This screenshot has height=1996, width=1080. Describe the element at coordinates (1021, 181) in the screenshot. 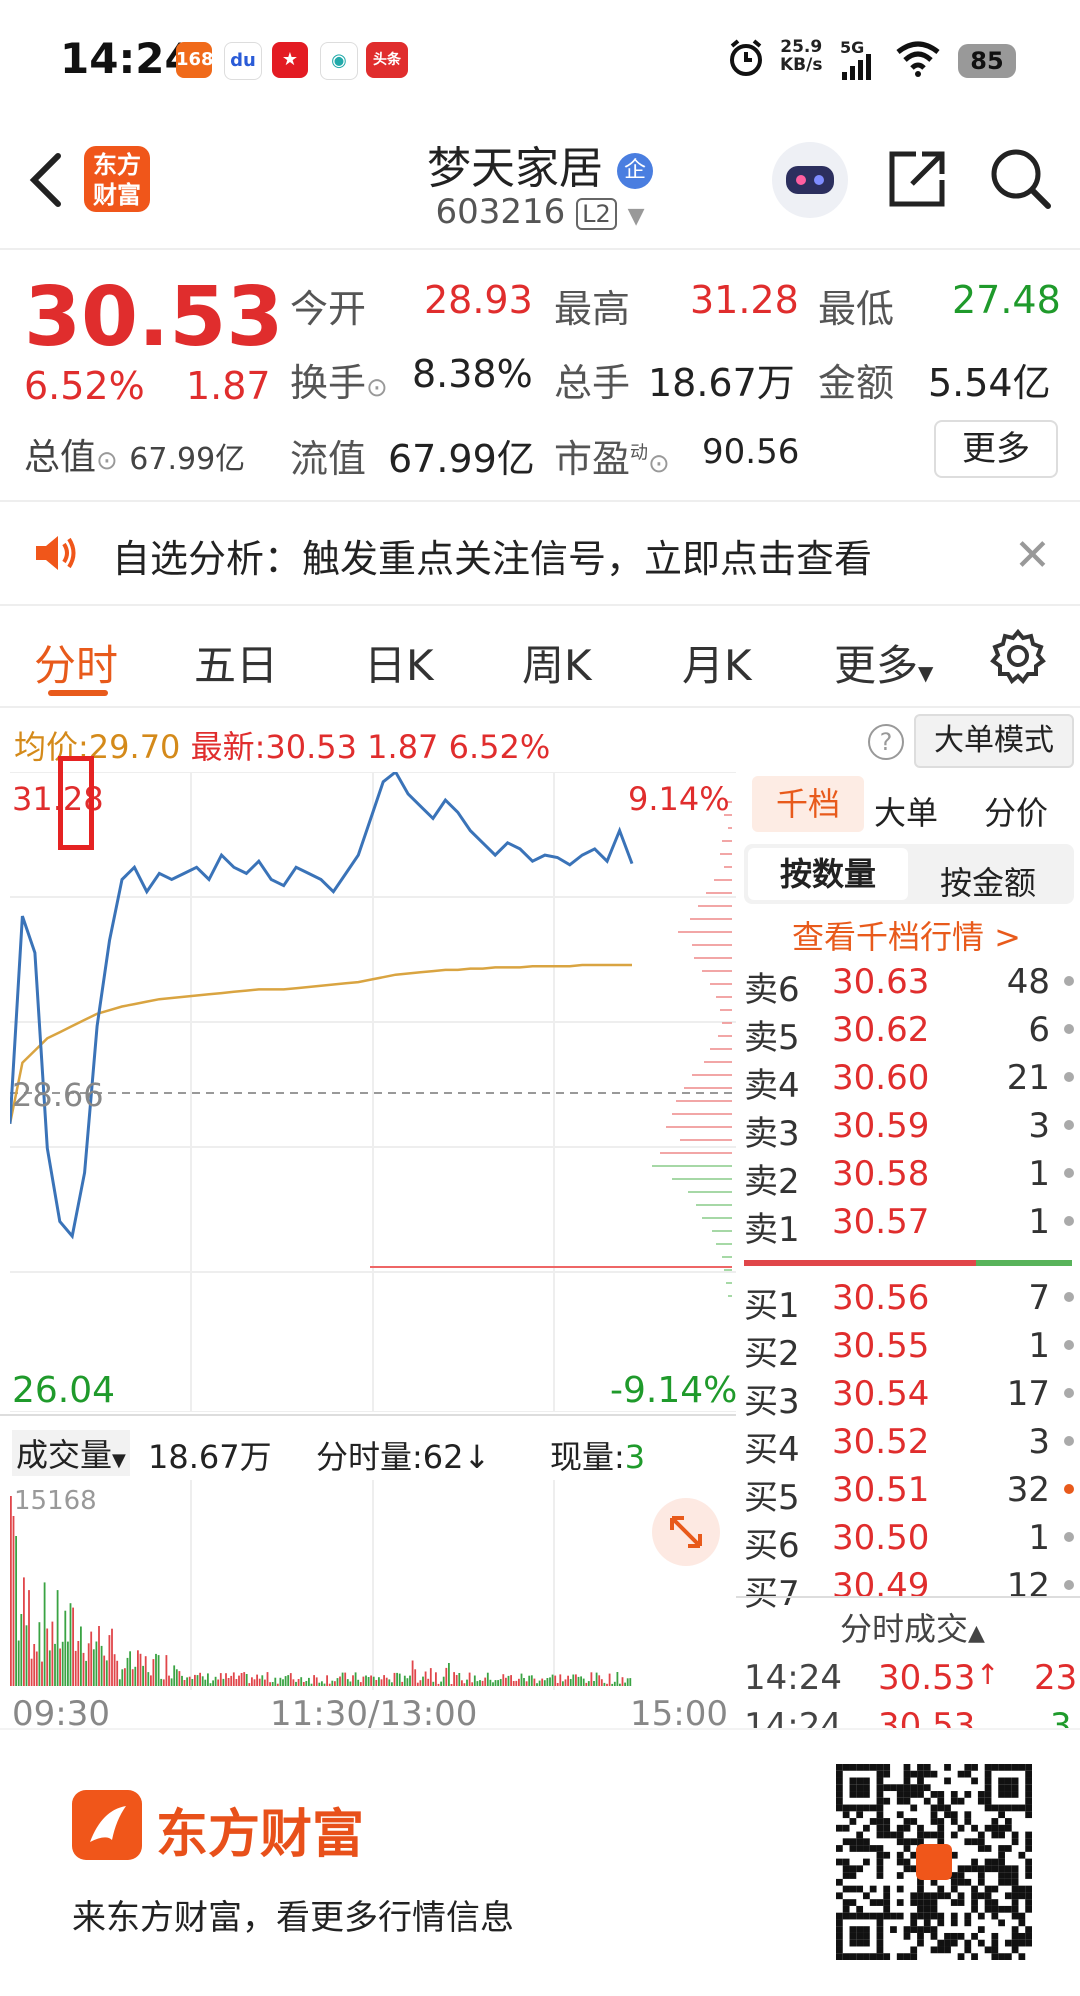

I see `search-icon` at that location.